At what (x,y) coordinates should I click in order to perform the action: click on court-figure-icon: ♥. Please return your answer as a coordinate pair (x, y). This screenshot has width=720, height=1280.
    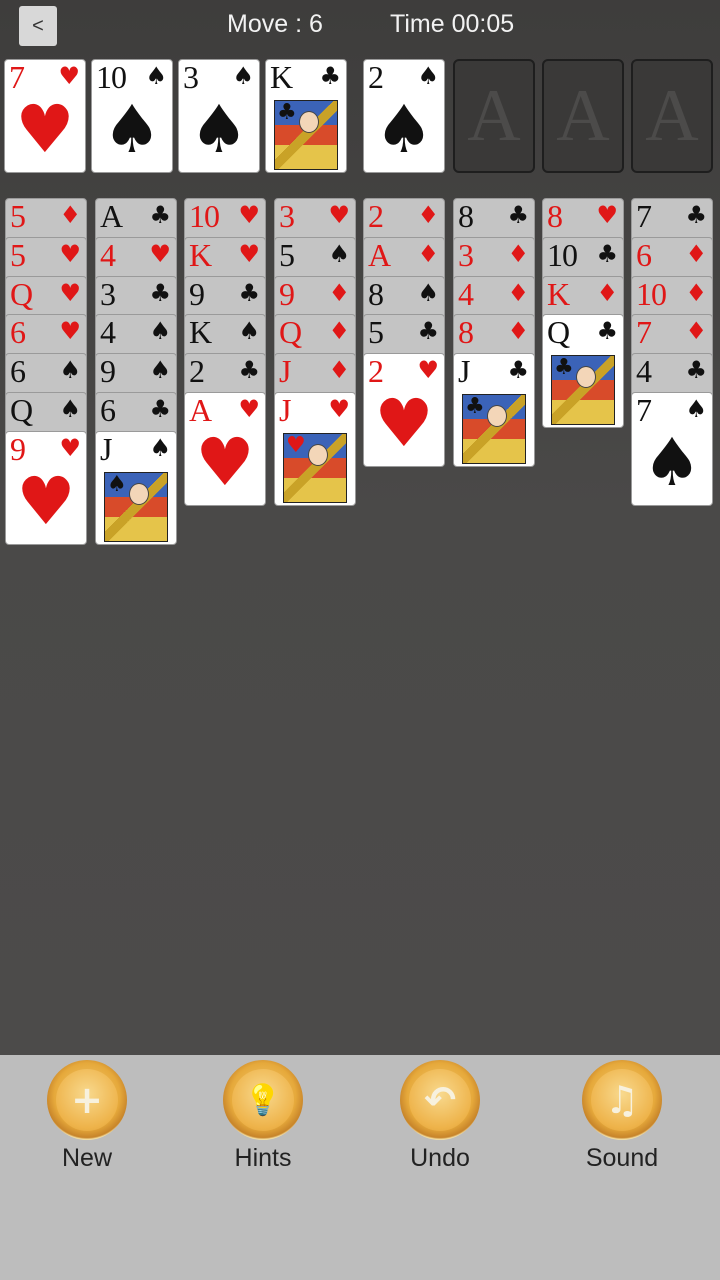
    Looking at the image, I should click on (315, 468).